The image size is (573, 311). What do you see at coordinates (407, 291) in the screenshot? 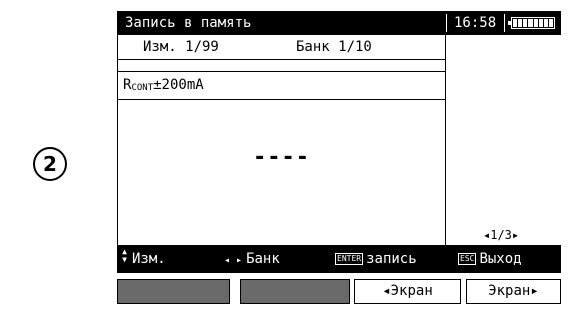
I see `prev-screen-button: ◂Экран` at bounding box center [407, 291].